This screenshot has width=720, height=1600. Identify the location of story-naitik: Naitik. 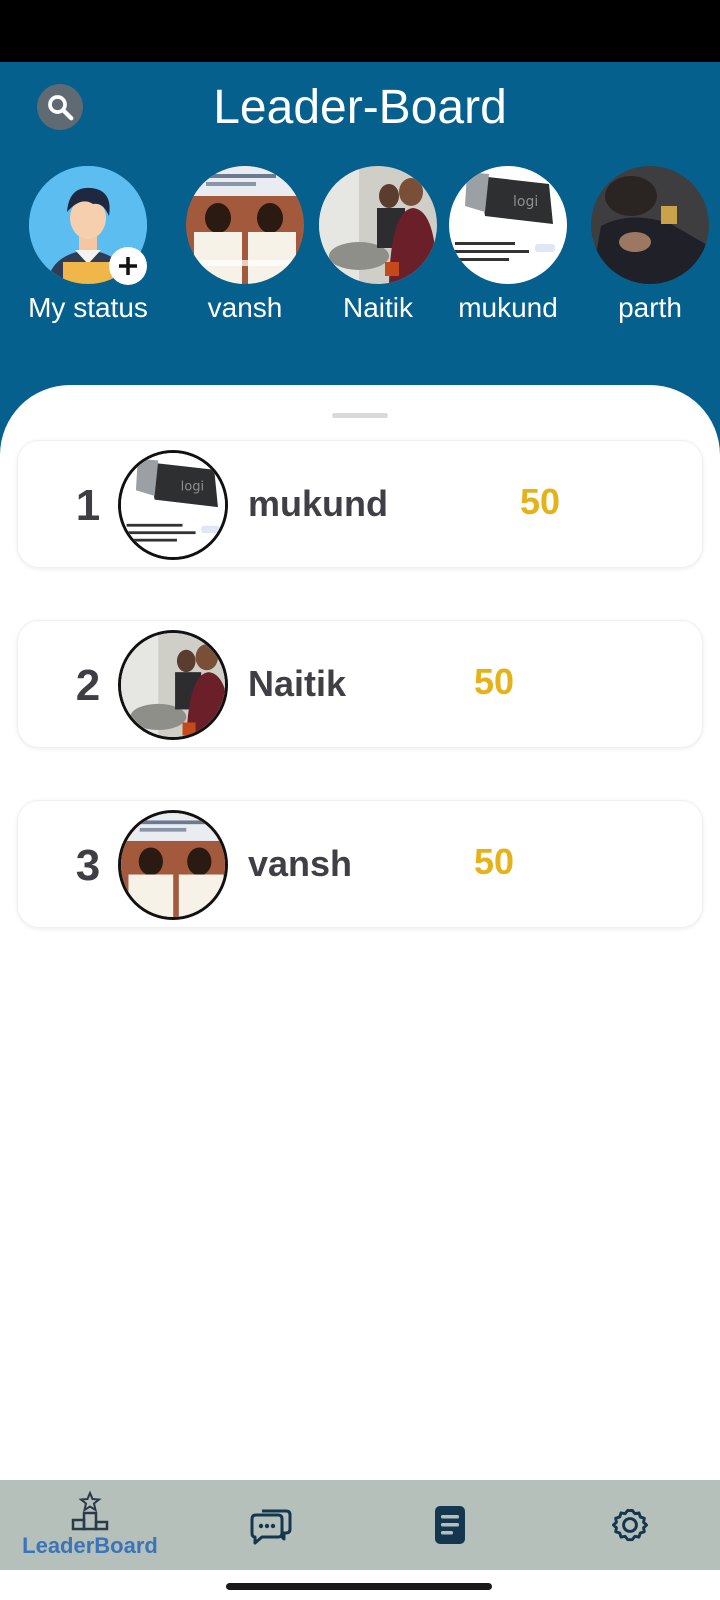
(378, 245).